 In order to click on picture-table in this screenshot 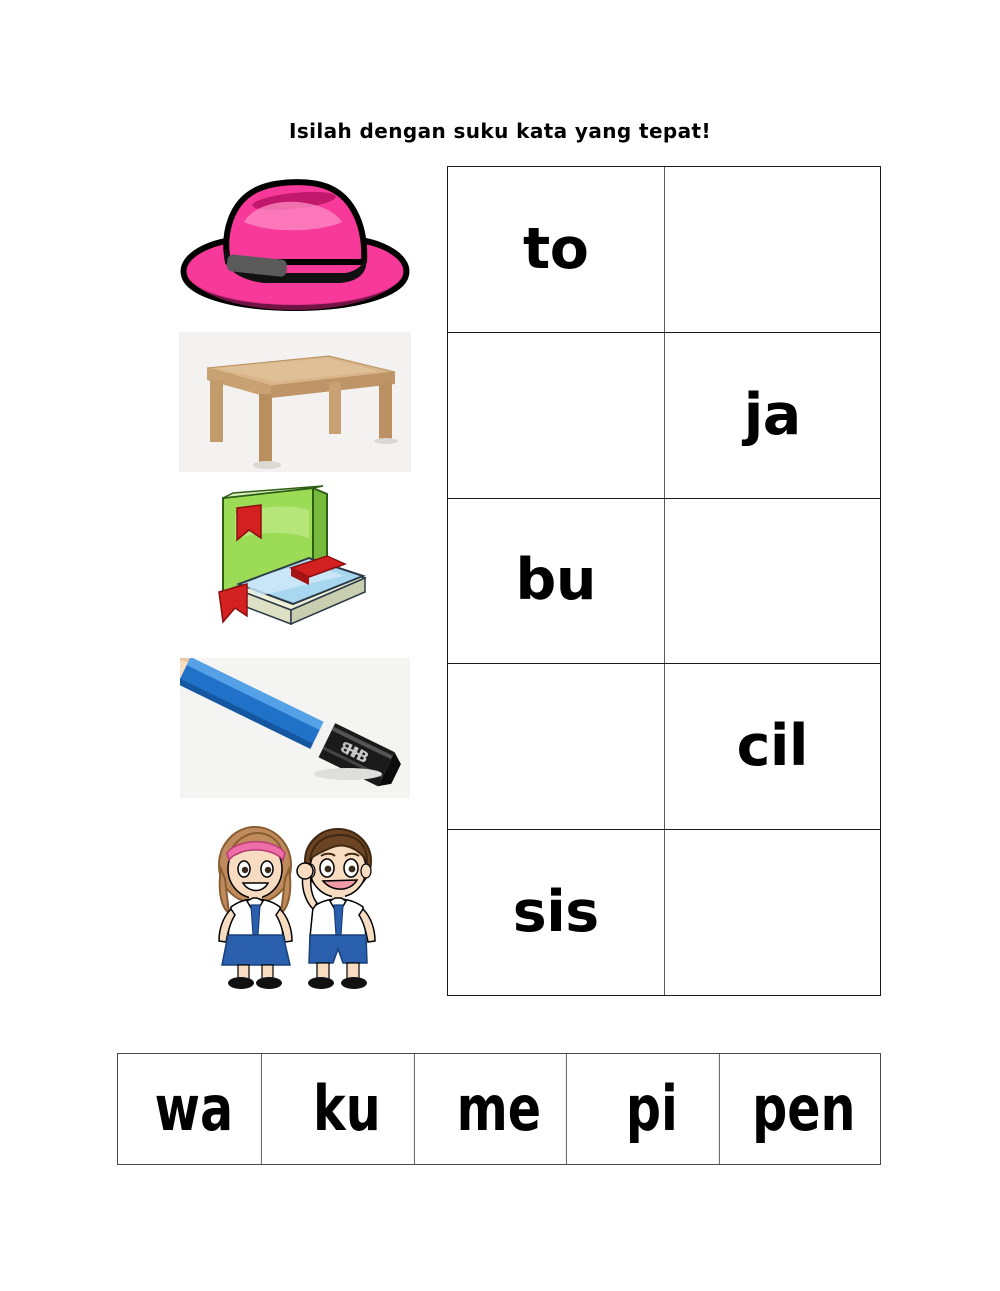, I will do `click(295, 402)`.